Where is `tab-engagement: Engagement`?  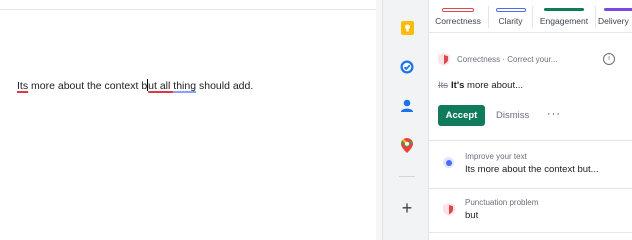
tab-engagement: Engagement is located at coordinates (564, 16).